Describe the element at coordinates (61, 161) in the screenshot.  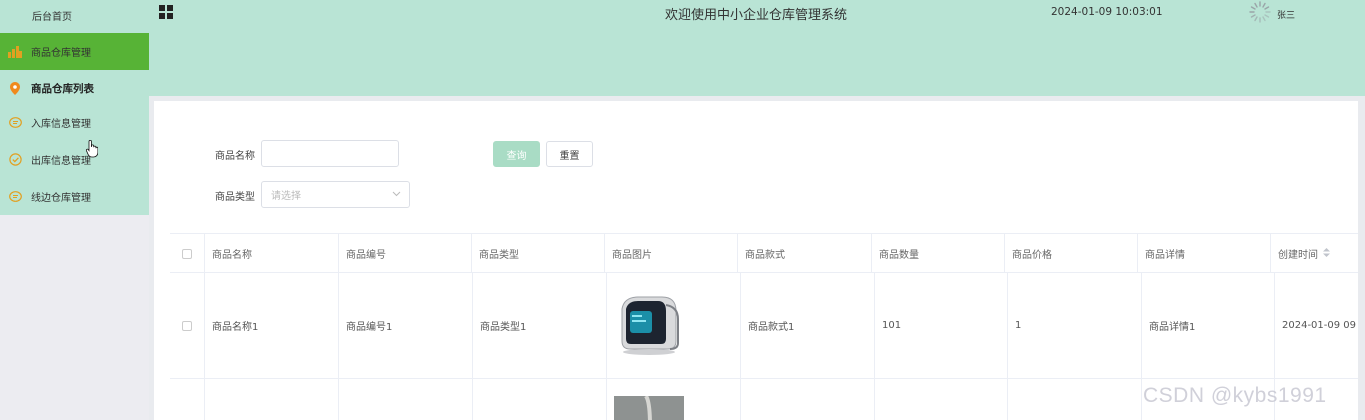
I see `sidebar-item-label: 出库信息管理` at that location.